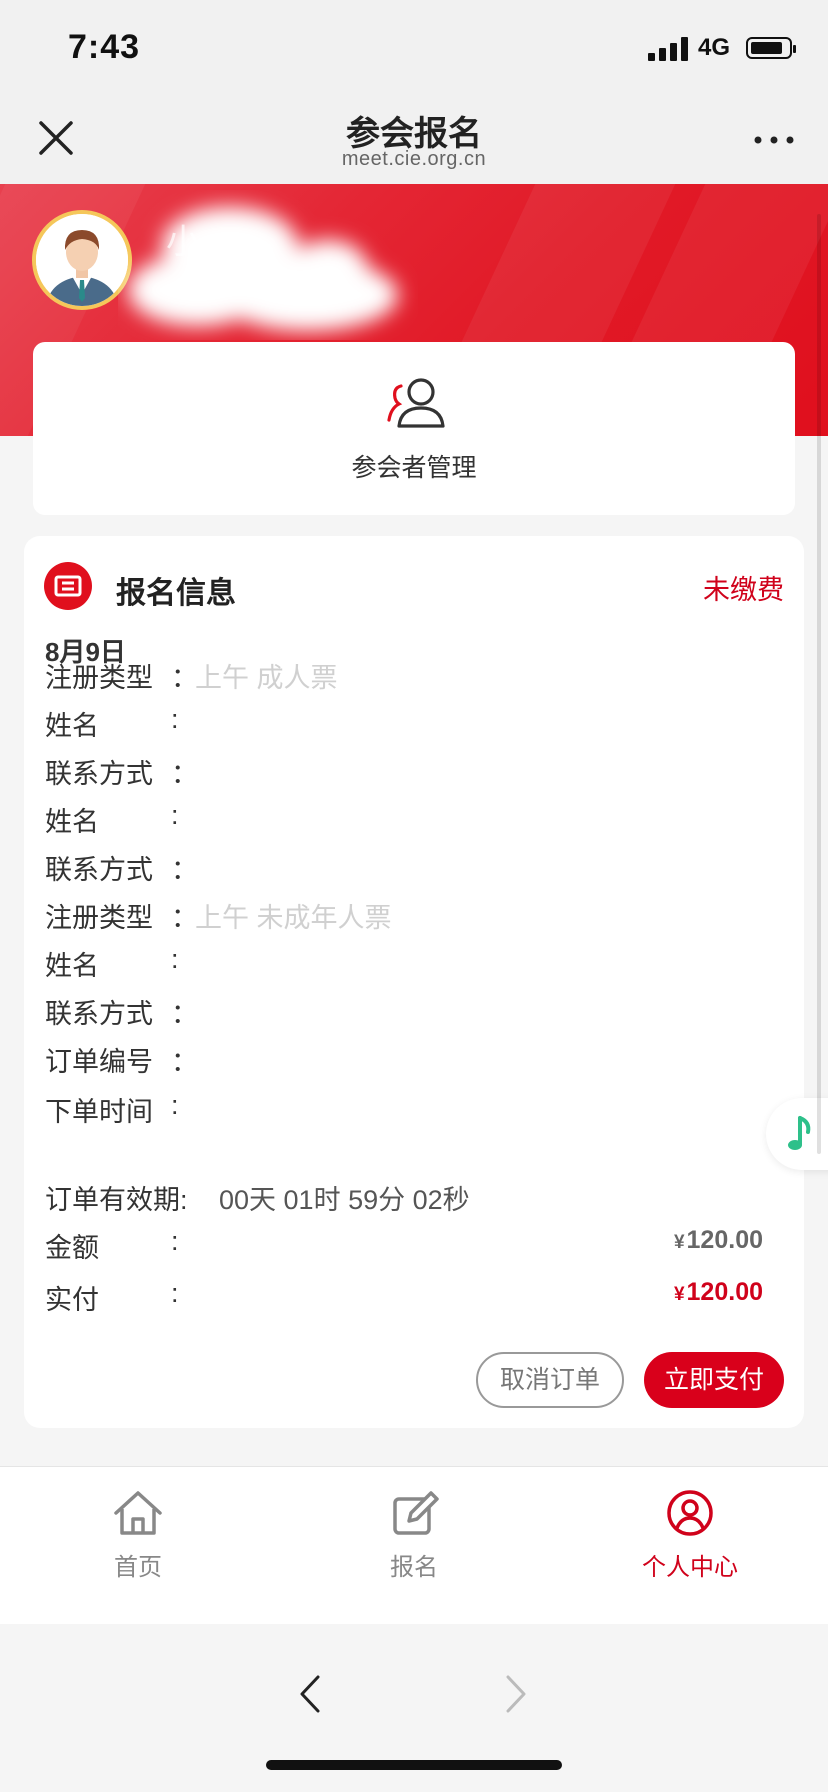 Image resolution: width=828 pixels, height=1792 pixels. What do you see at coordinates (414, 1765) in the screenshot?
I see `home-indicator` at bounding box center [414, 1765].